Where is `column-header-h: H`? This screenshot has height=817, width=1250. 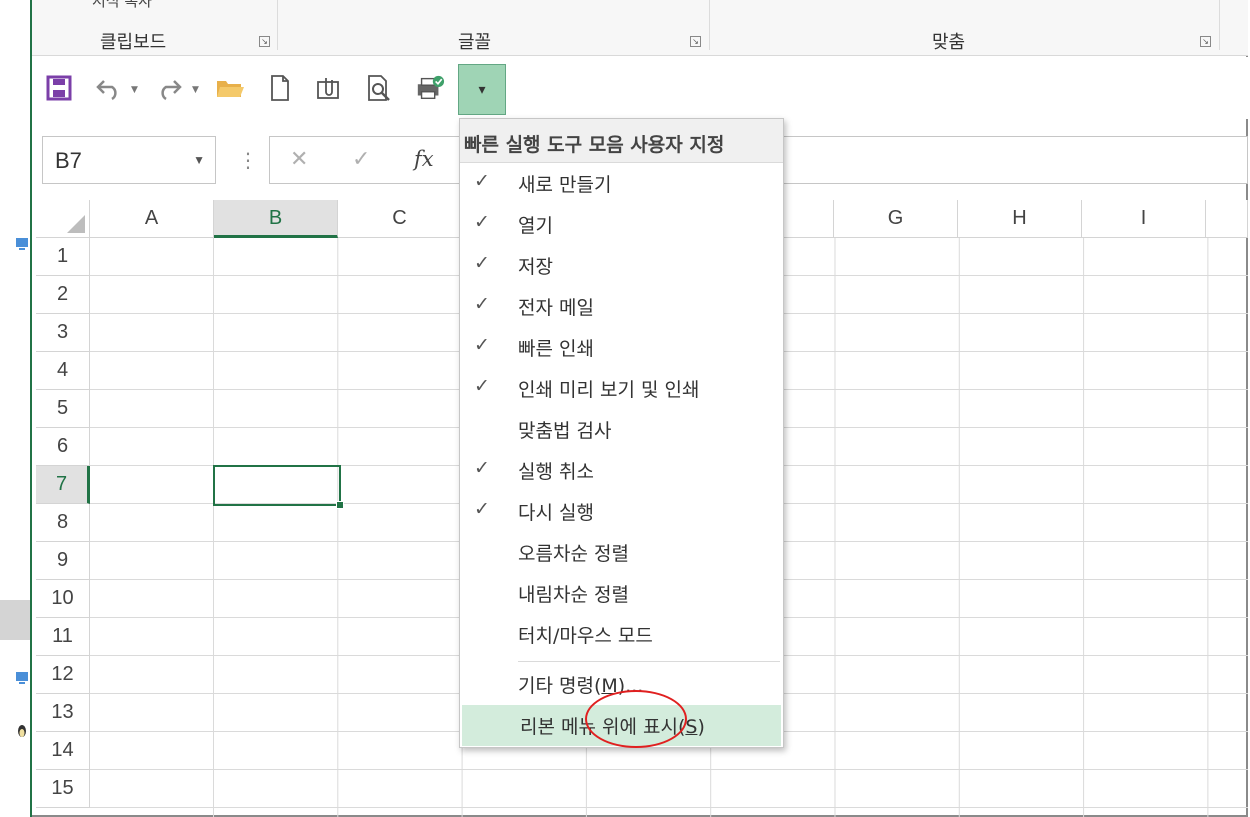 column-header-h: H is located at coordinates (1020, 219).